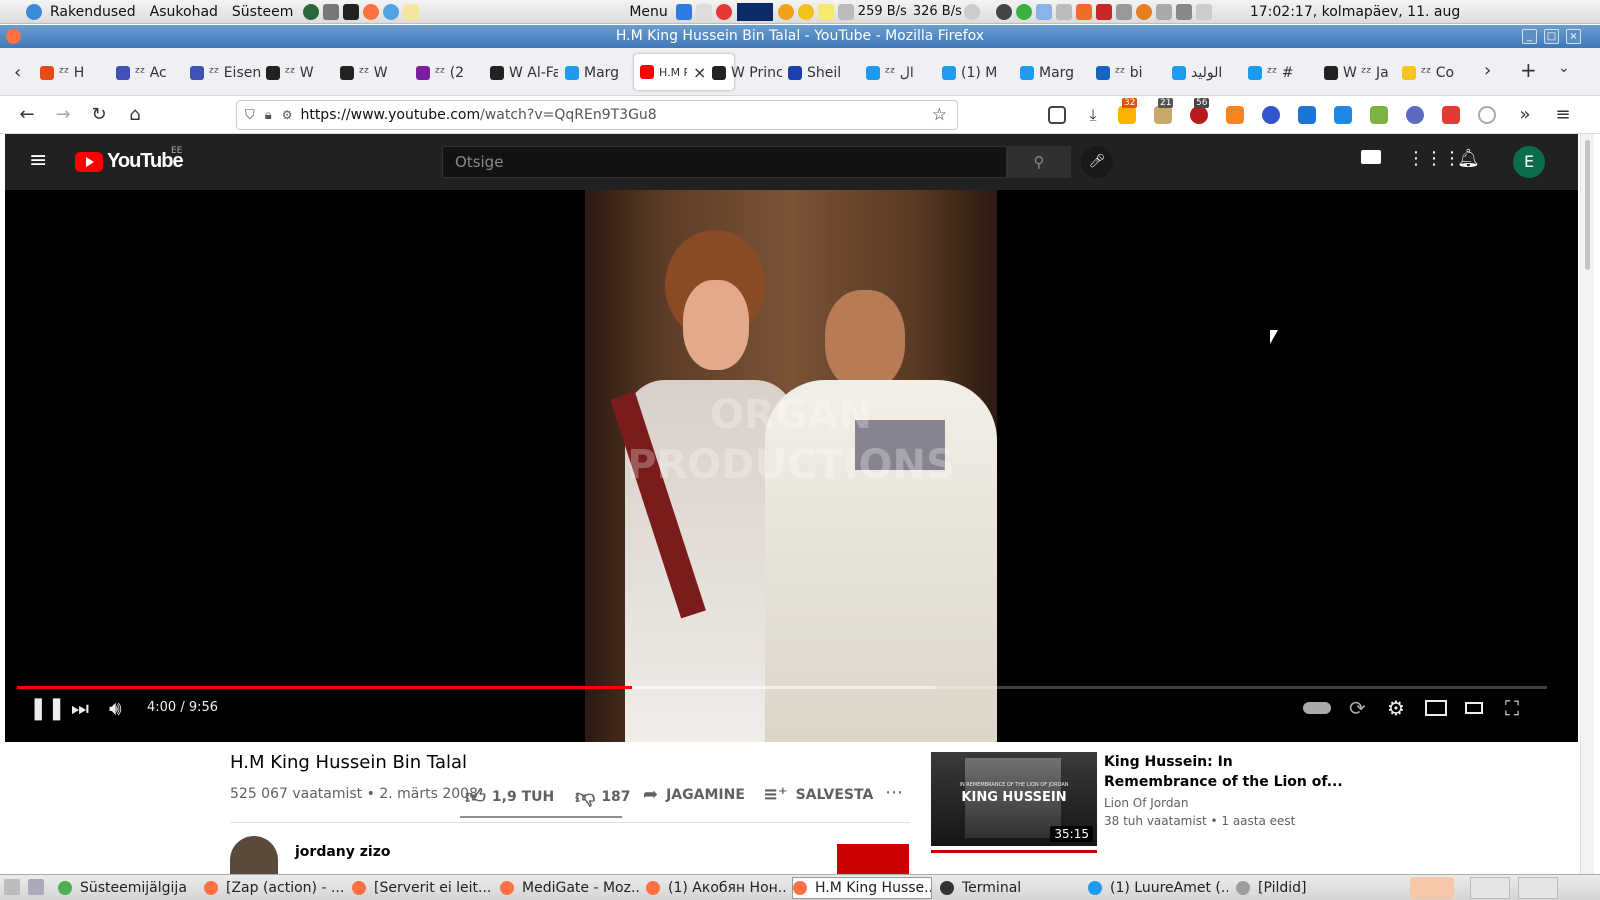 This screenshot has height=900, width=1600. What do you see at coordinates (300, 73) in the screenshot?
I see `tab: ᶻᶻ W` at bounding box center [300, 73].